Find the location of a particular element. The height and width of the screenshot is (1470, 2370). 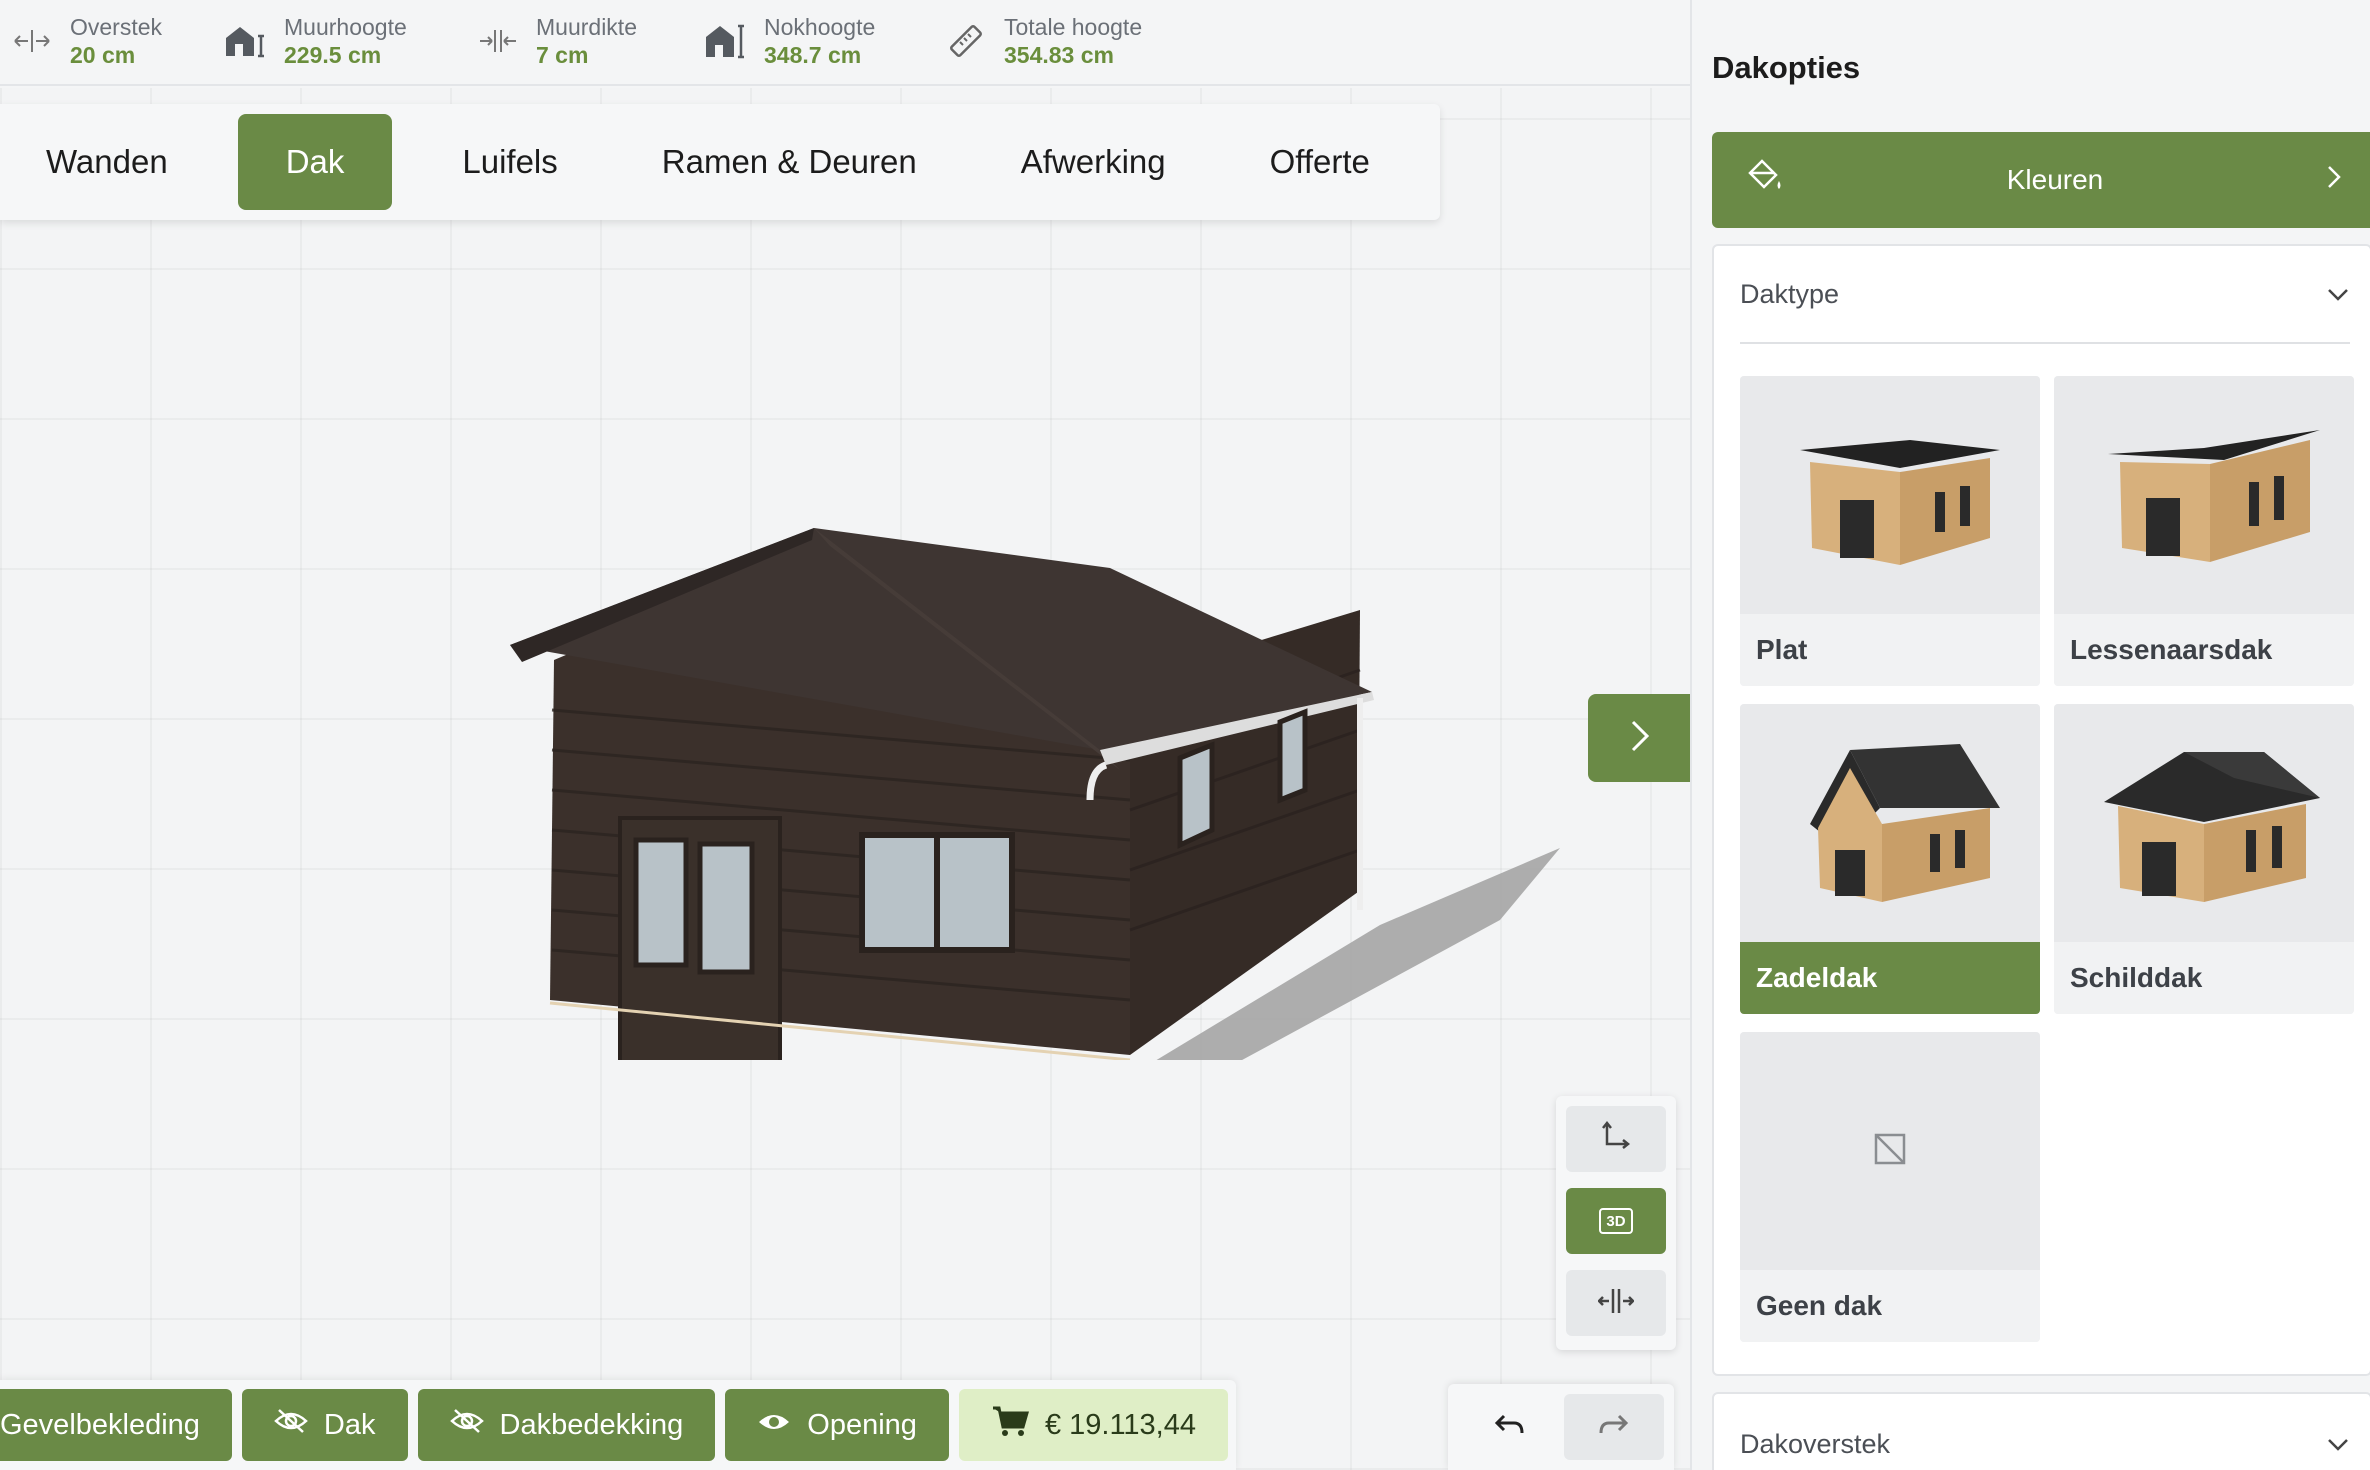

no-image-icon is located at coordinates (1890, 1151).